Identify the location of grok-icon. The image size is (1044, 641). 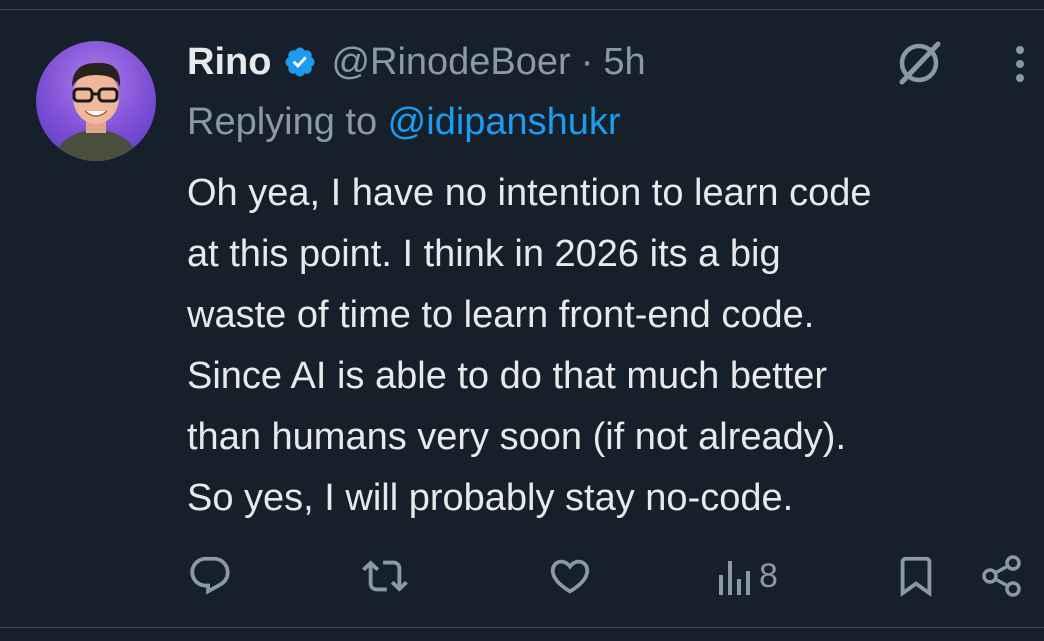
(919, 63).